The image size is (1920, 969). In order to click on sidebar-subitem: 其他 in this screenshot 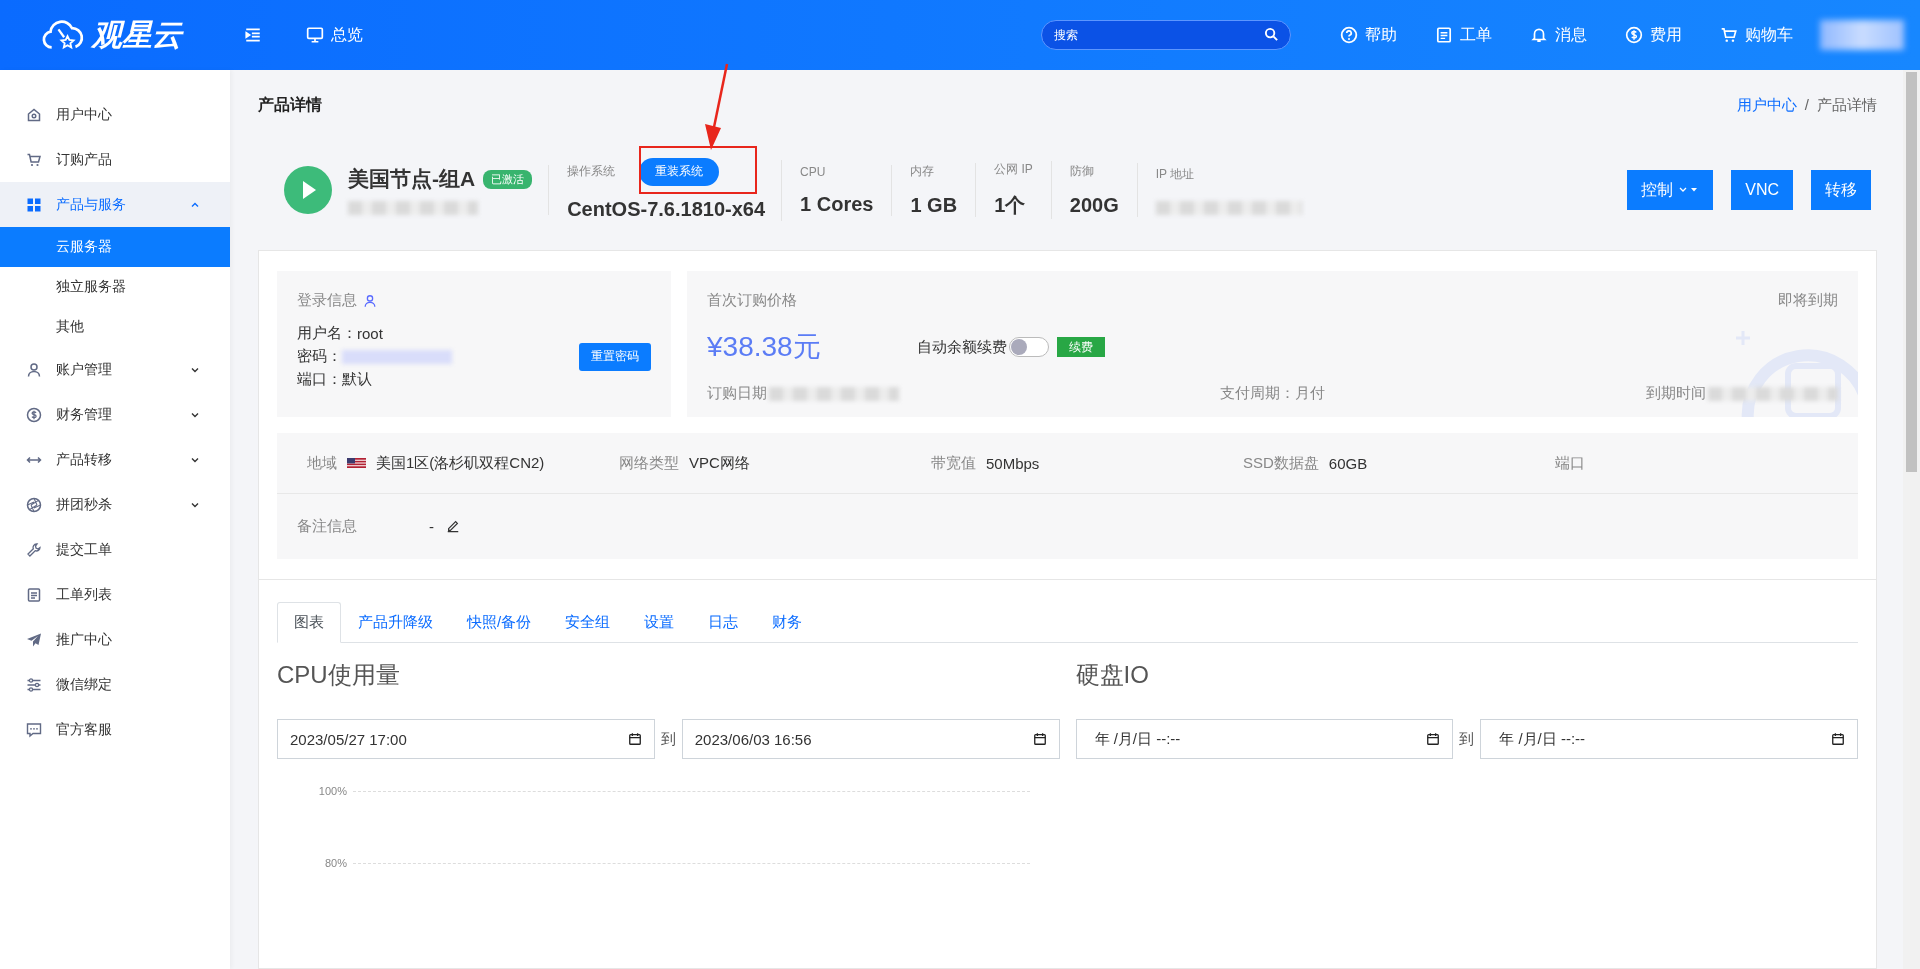, I will do `click(115, 327)`.